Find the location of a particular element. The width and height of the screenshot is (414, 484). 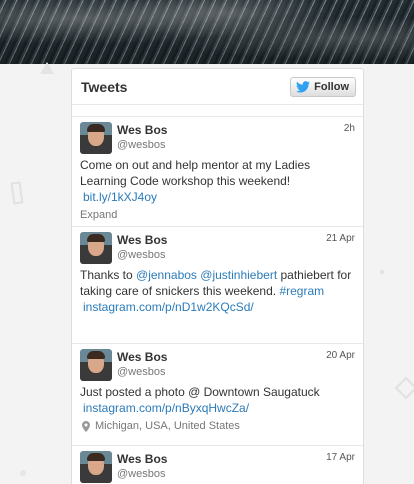

widget-header: Tweets Follow is located at coordinates (217, 87).